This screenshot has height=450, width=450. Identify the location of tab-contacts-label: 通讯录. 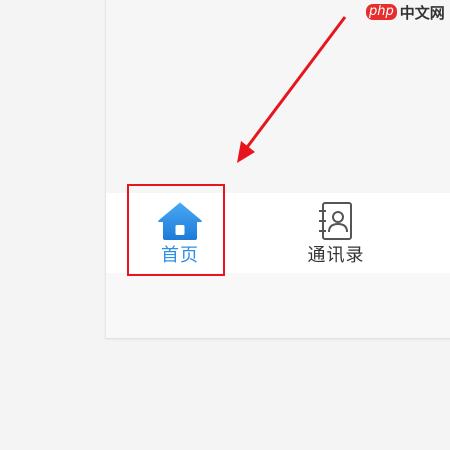
(336, 255).